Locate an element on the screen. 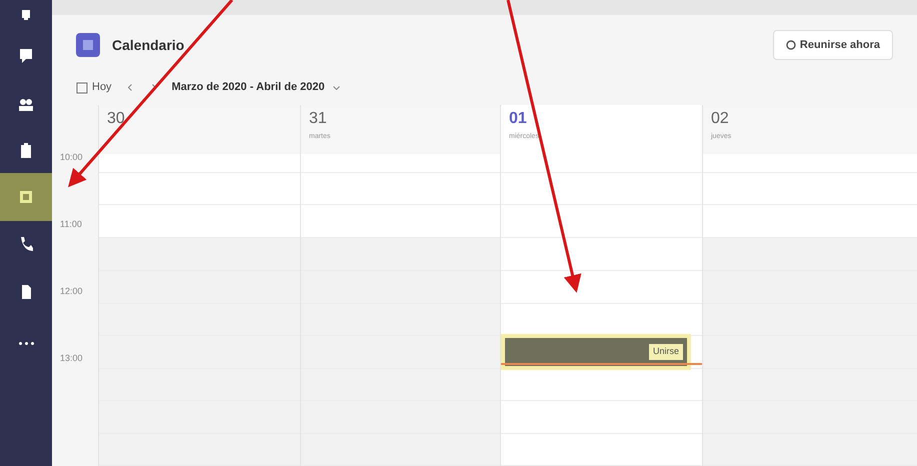 The height and width of the screenshot is (466, 917). date-range-picker: Marzo de 2020 - Abril de 2020 is located at coordinates (256, 87).